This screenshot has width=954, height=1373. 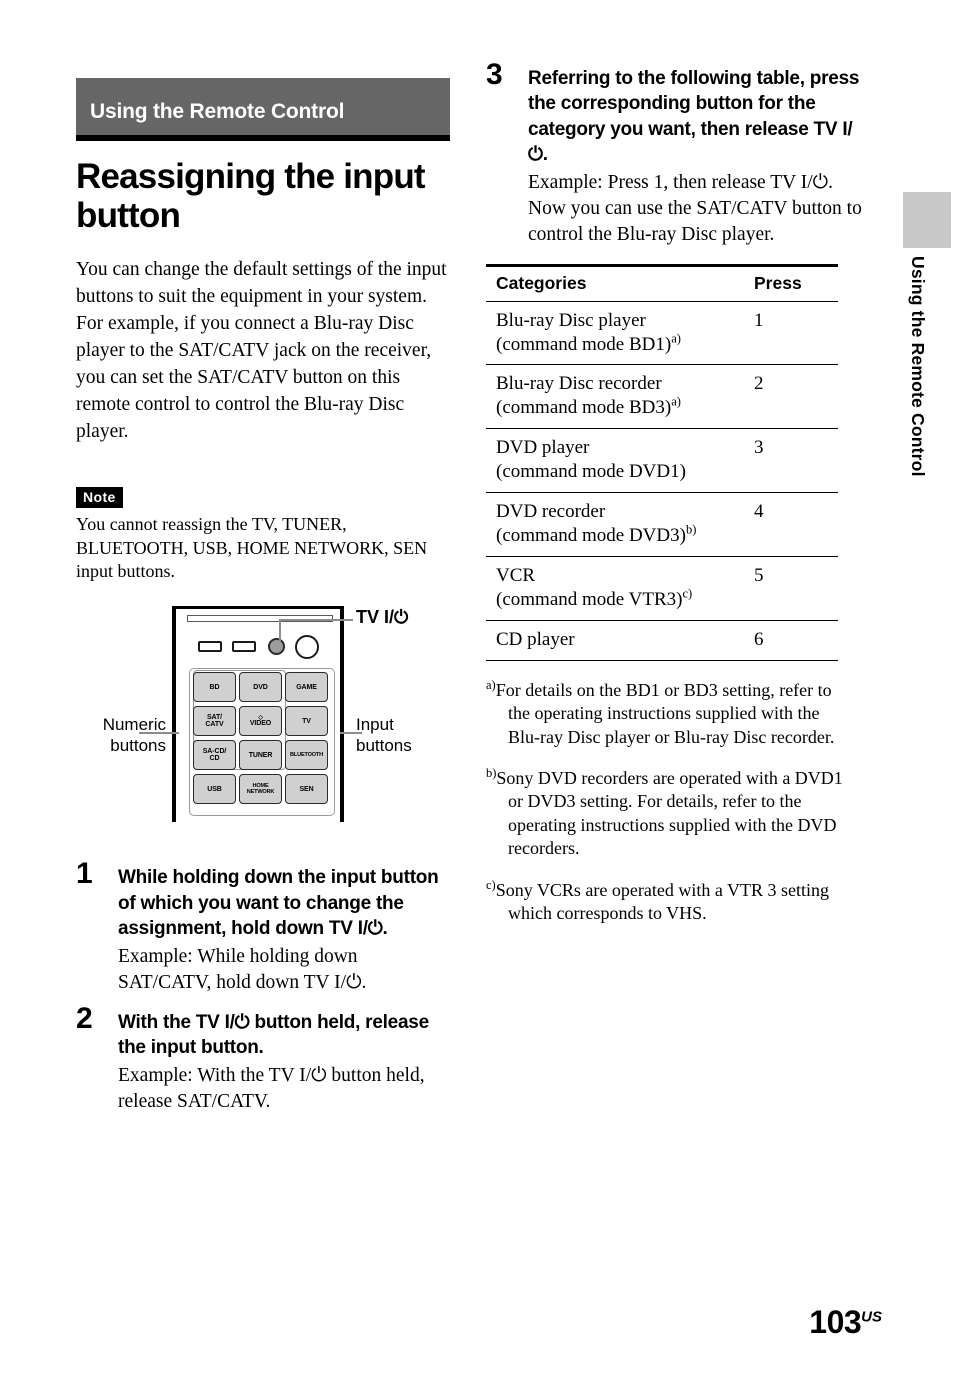 What do you see at coordinates (306, 755) in the screenshot?
I see `remote-button-bluetooth: BLUETOOTH` at bounding box center [306, 755].